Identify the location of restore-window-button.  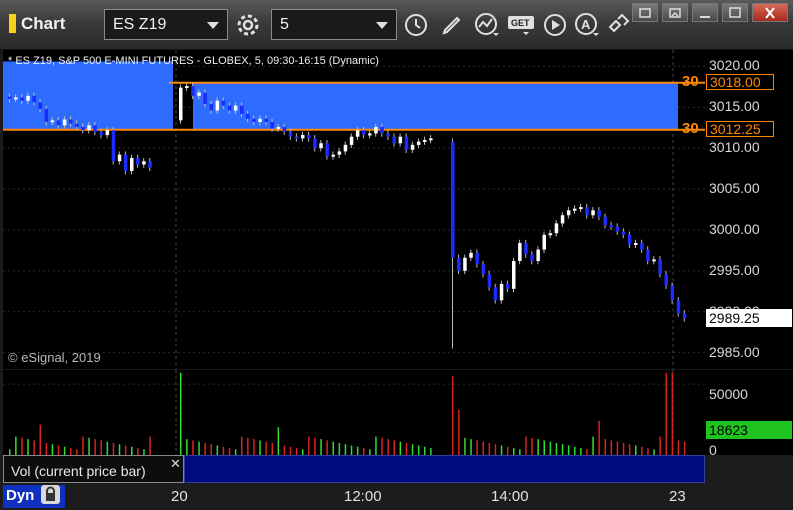
(675, 12).